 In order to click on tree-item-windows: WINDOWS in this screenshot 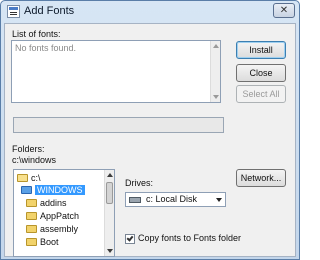, I will do `click(53, 190)`.